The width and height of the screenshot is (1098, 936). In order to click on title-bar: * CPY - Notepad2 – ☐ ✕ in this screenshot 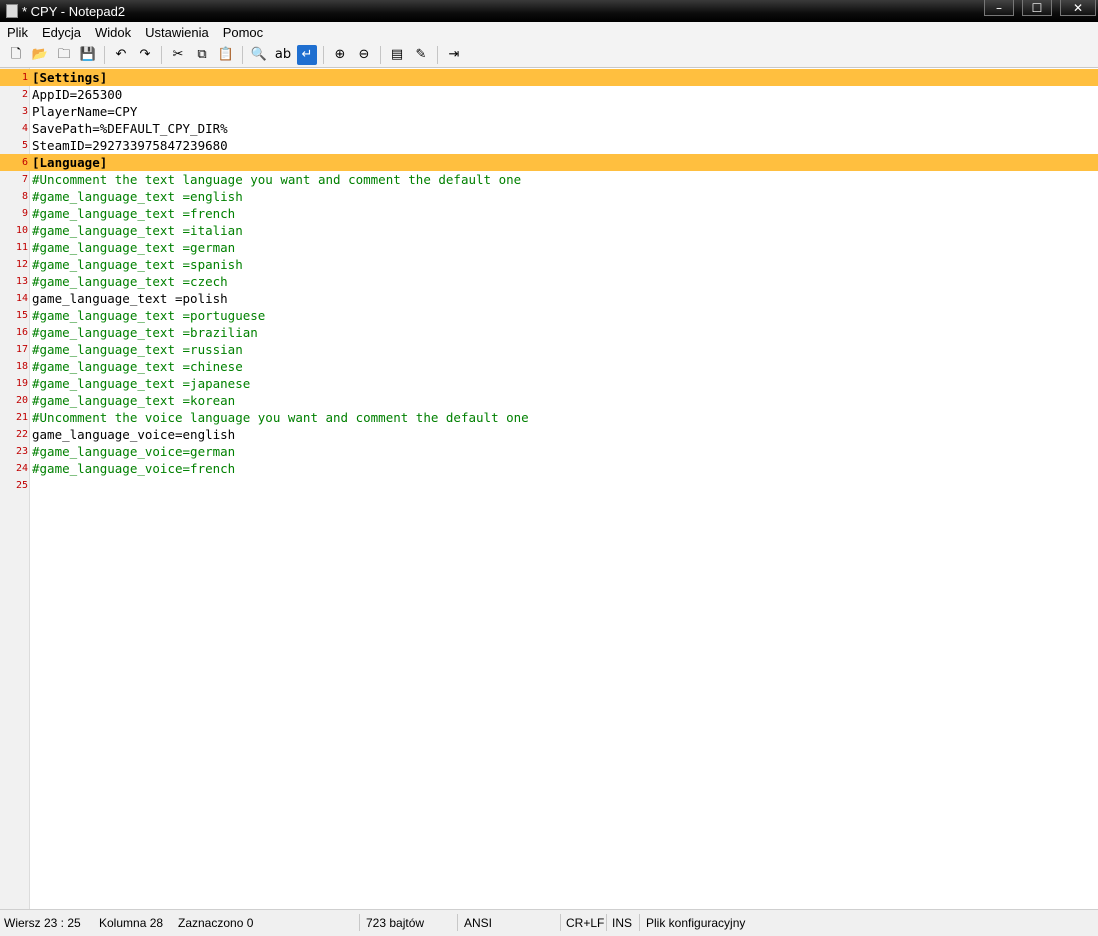, I will do `click(549, 11)`.